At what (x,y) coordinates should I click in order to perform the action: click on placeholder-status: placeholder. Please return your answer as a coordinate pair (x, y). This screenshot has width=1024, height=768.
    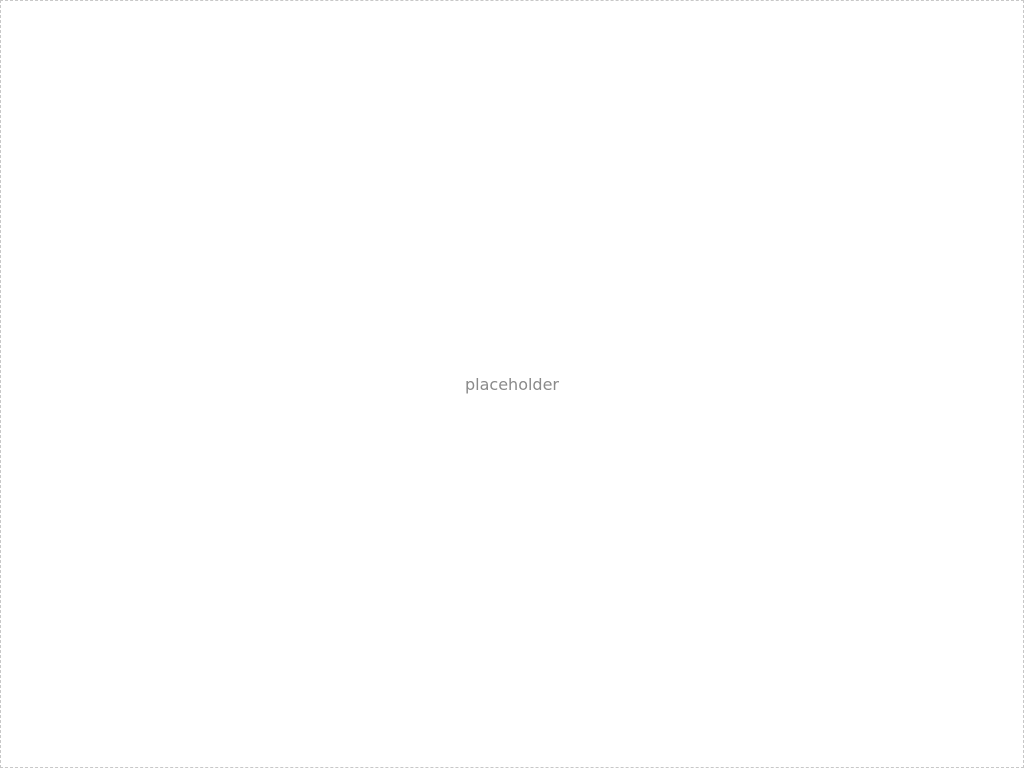
    Looking at the image, I should click on (512, 384).